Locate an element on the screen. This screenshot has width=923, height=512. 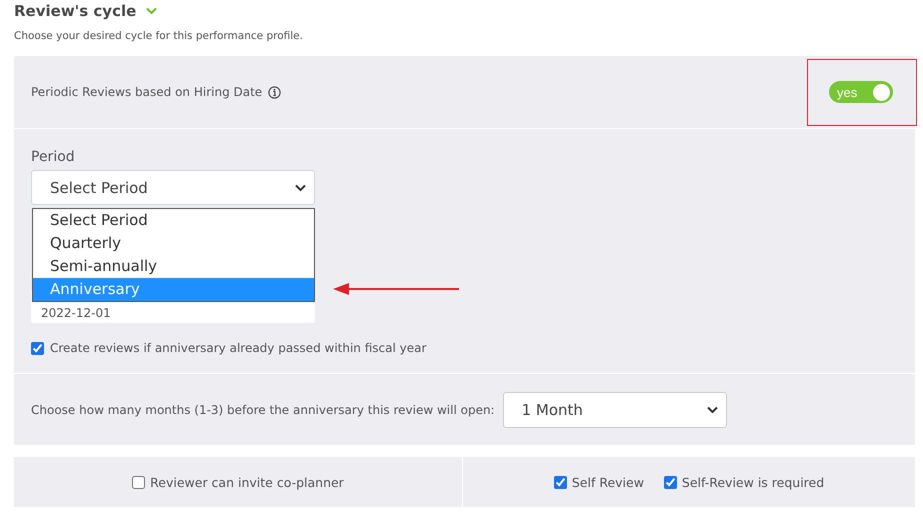
section-title: Review's cycle is located at coordinates (75, 11).